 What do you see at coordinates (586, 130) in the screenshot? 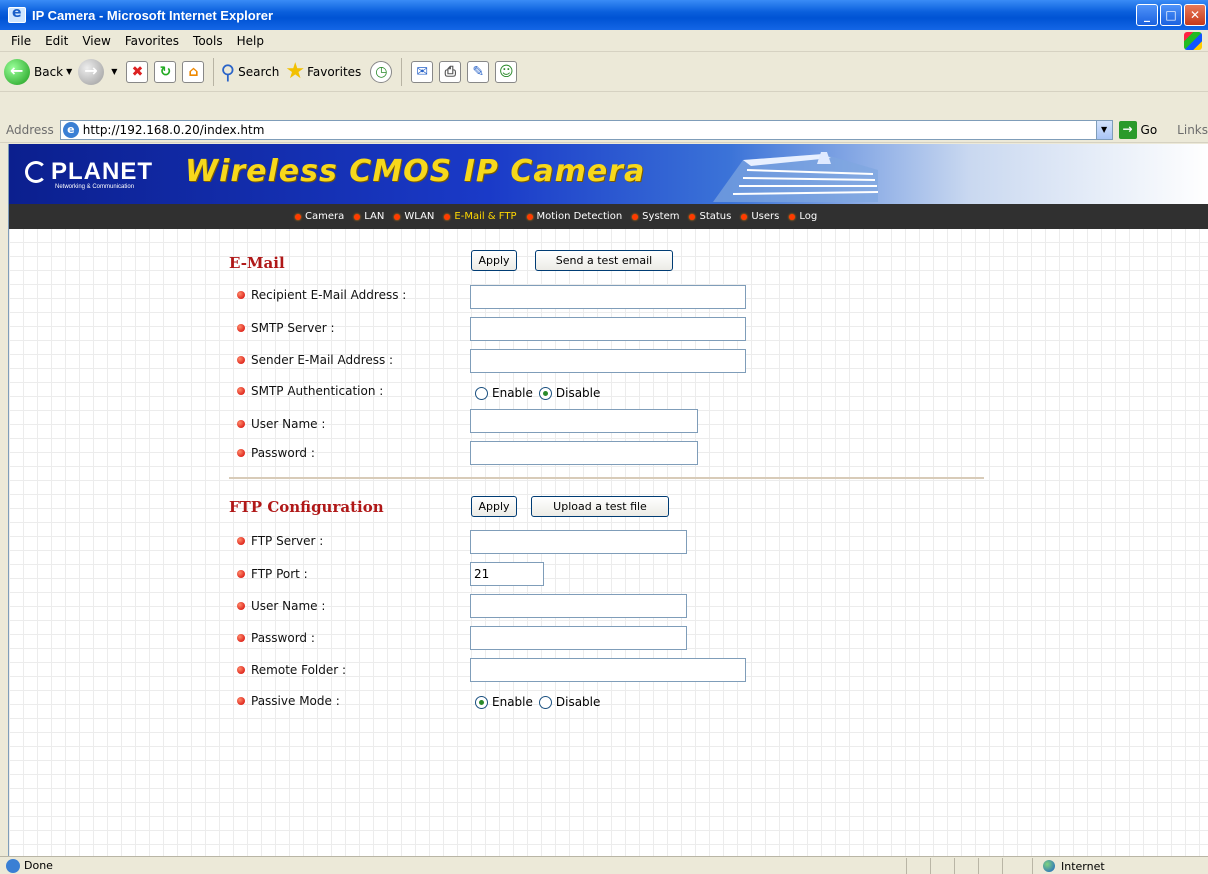
I see `address-input: e http://192.168.0.20/index.htm ▼` at bounding box center [586, 130].